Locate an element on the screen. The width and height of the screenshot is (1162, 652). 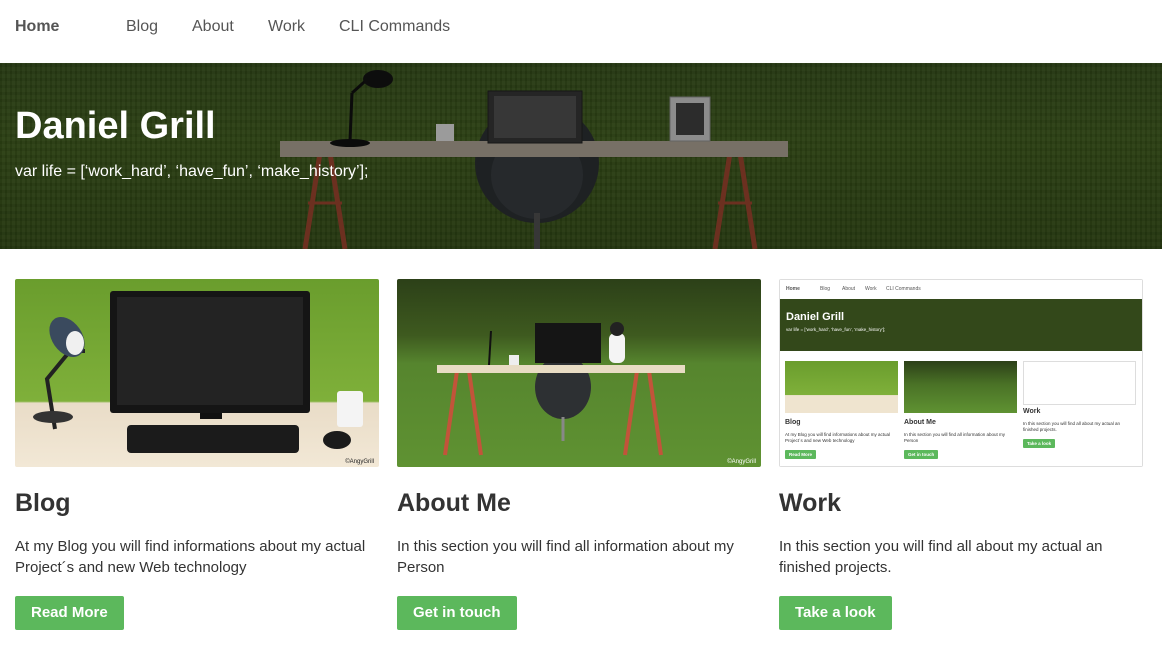
take-a-look-button: Take a look is located at coordinates (835, 613).